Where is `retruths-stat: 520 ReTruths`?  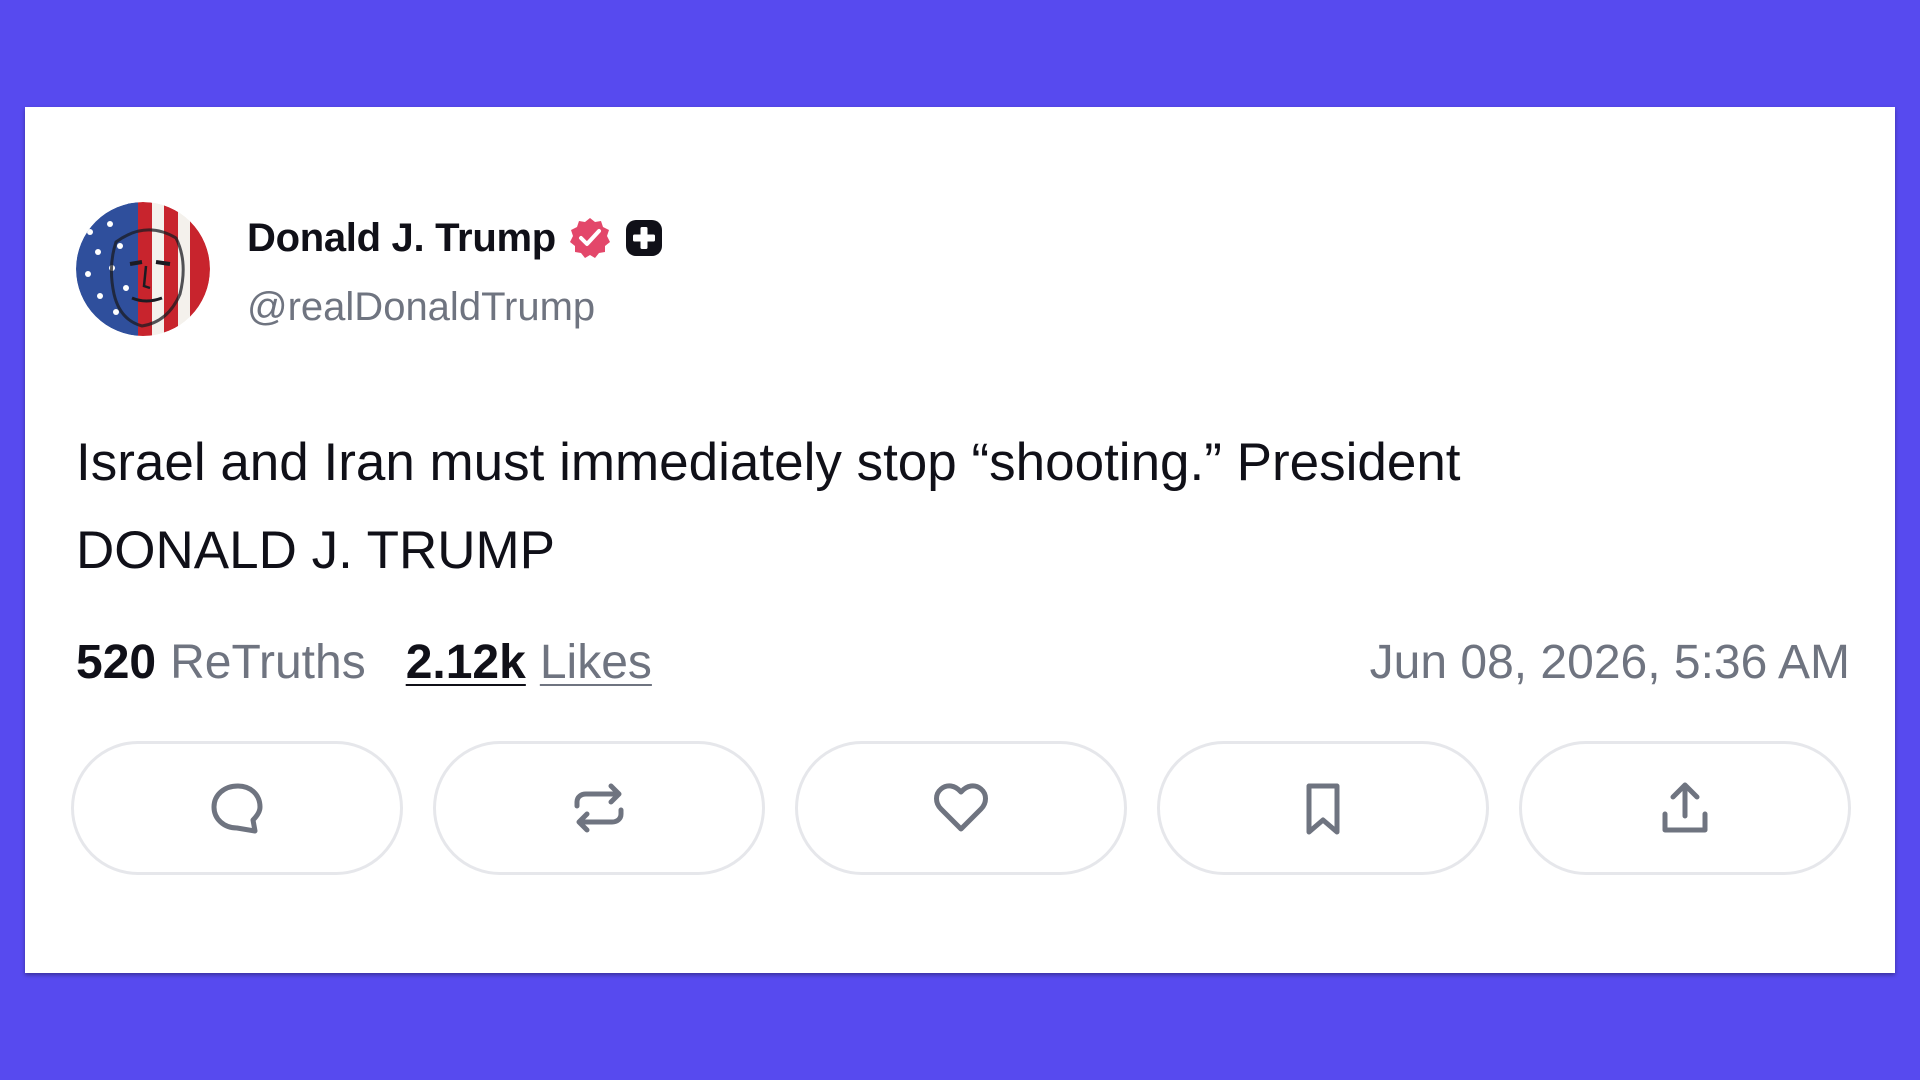 retruths-stat: 520 ReTruths is located at coordinates (221, 662).